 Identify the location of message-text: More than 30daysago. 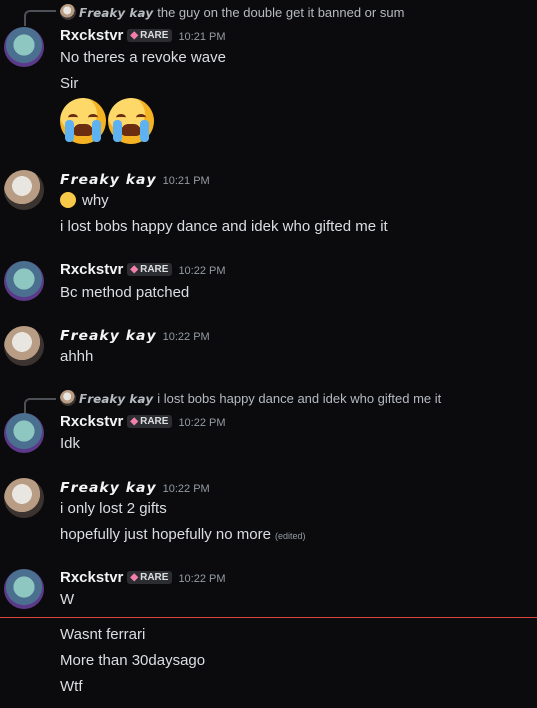
(133, 660).